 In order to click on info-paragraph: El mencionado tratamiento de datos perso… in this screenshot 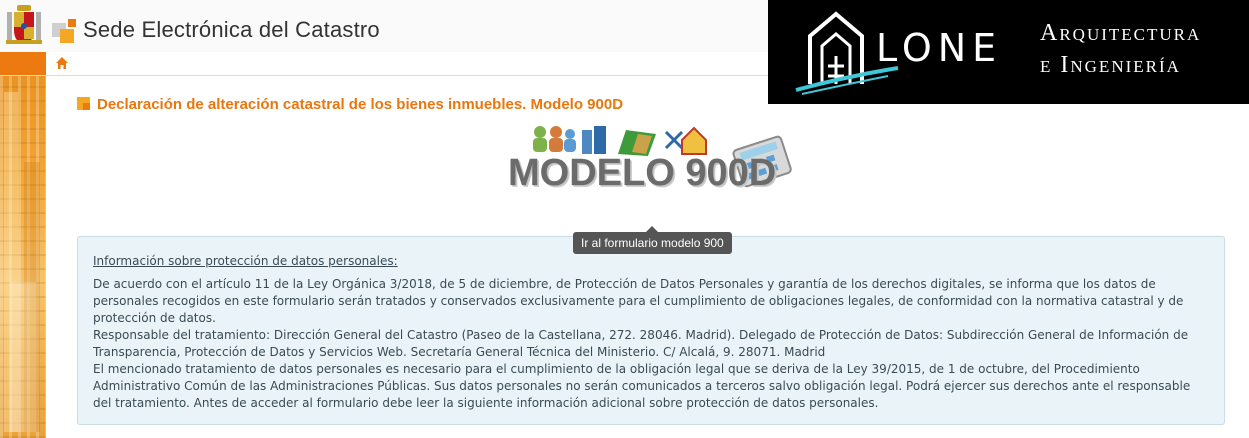, I will do `click(642, 386)`.